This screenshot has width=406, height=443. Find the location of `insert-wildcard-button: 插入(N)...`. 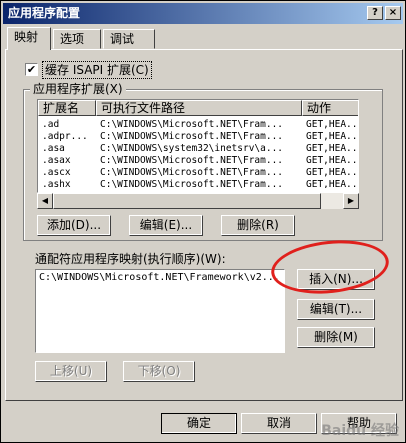

insert-wildcard-button: 插入(N)... is located at coordinates (336, 279).